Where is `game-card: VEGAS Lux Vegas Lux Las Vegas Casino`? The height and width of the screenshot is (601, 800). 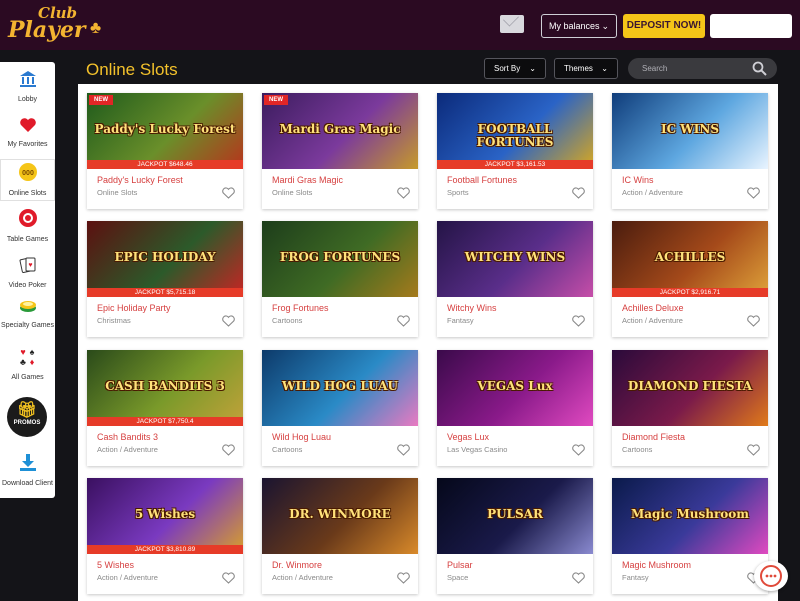 game-card: VEGAS Lux Vegas Lux Las Vegas Casino is located at coordinates (515, 408).